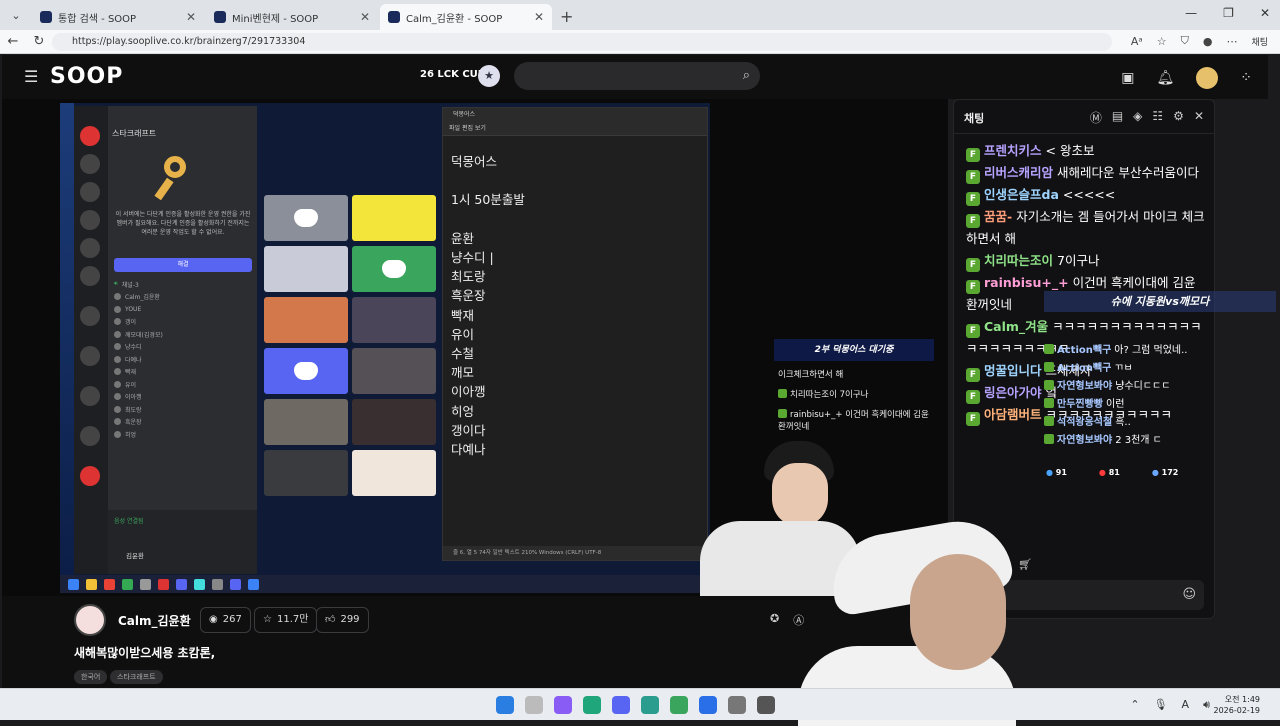 This screenshot has width=1280, height=726. What do you see at coordinates (86, 76) in the screenshot?
I see `soop-logo: SOOP` at bounding box center [86, 76].